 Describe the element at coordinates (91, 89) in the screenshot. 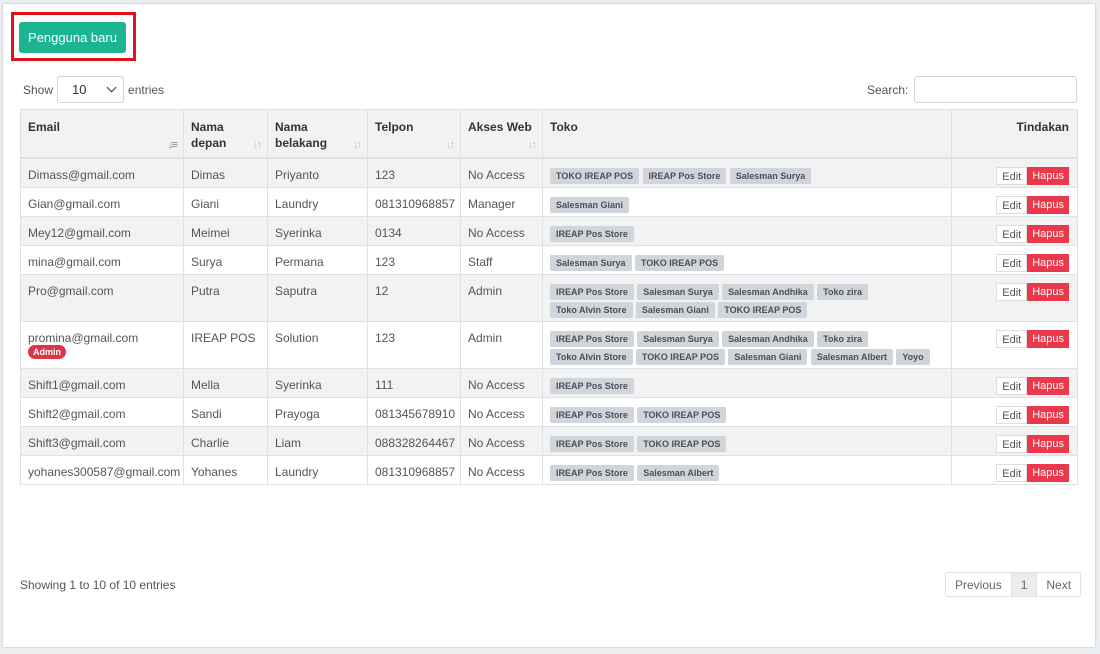

I see `page-length-select: 10` at that location.